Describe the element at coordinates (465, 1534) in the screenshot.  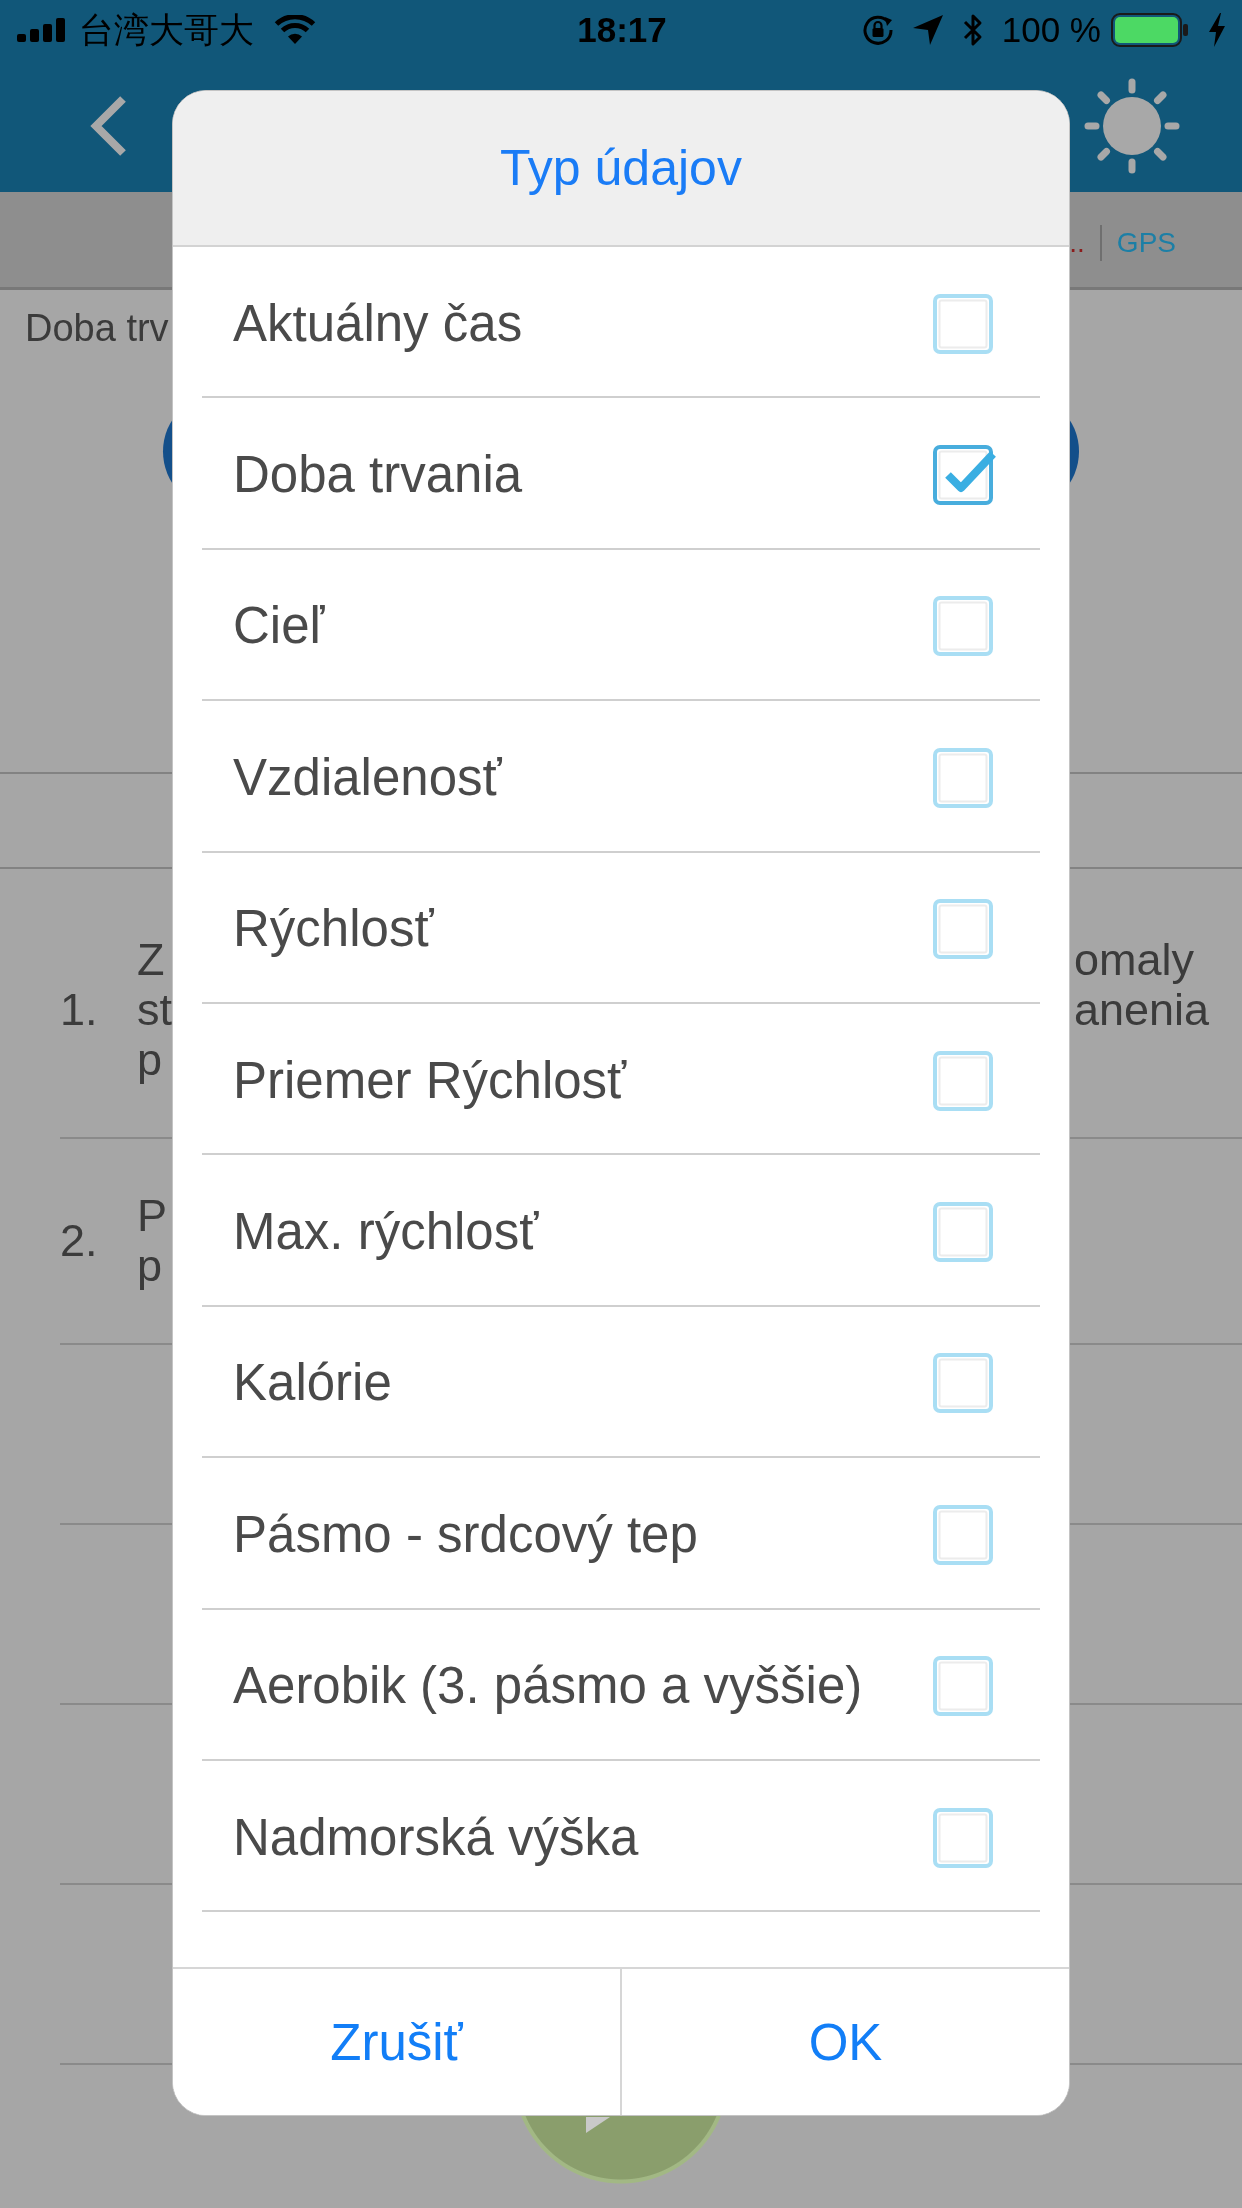
I see `option-label: Pásmo - srdcový tep` at that location.